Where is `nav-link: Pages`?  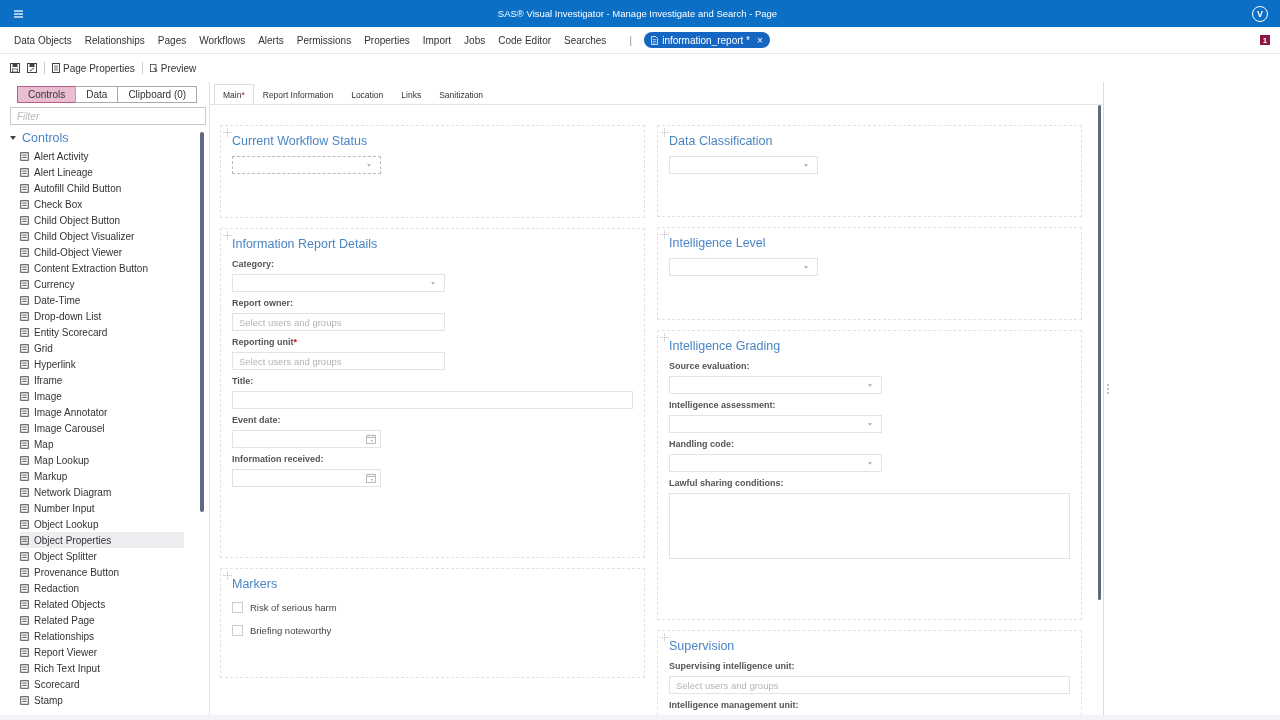 nav-link: Pages is located at coordinates (172, 40).